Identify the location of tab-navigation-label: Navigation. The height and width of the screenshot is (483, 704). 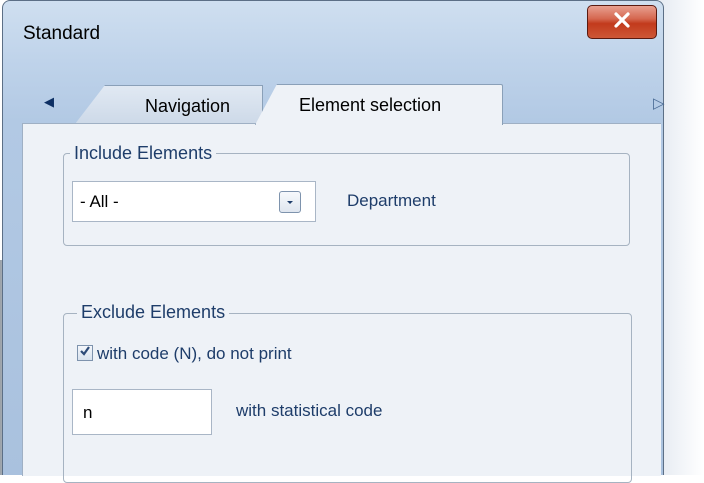
(188, 106).